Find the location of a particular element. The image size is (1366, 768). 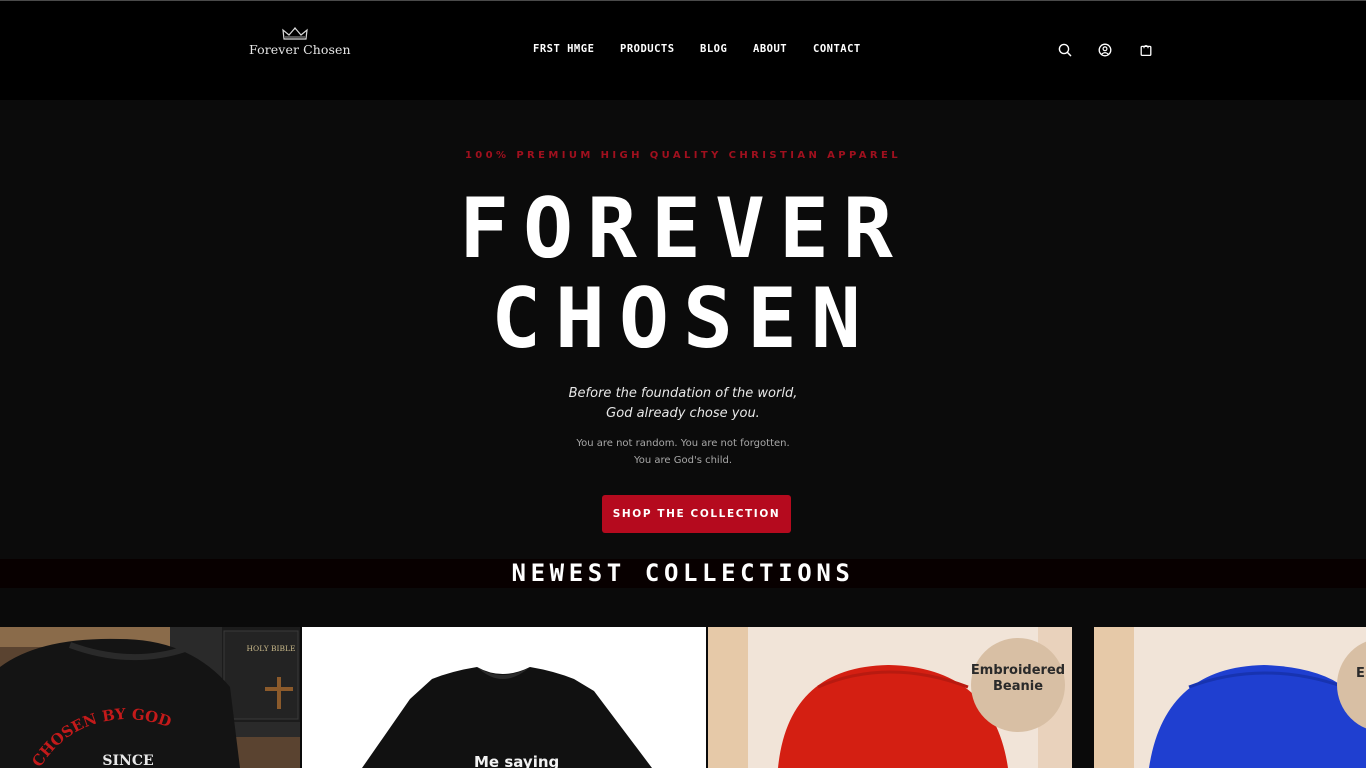

blue-beanie-badge-text: E is located at coordinates (1360, 673).